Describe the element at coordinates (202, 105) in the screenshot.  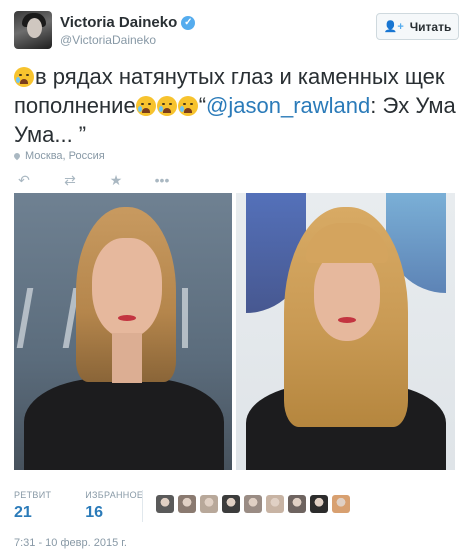
I see `tweet-quote-open: “` at that location.